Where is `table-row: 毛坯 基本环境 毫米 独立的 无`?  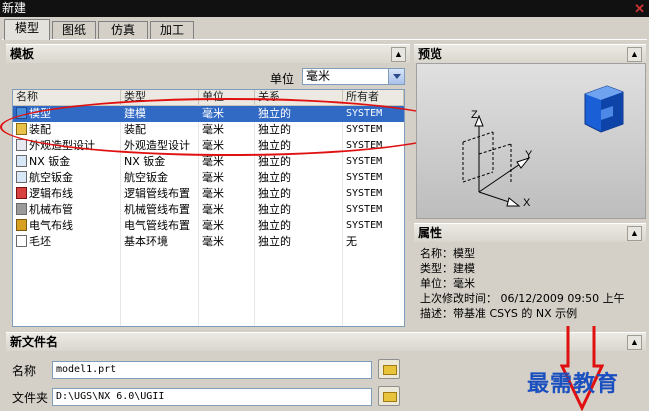
table-row: 毛坯 基本环境 毫米 独立的 无 is located at coordinates (208, 242).